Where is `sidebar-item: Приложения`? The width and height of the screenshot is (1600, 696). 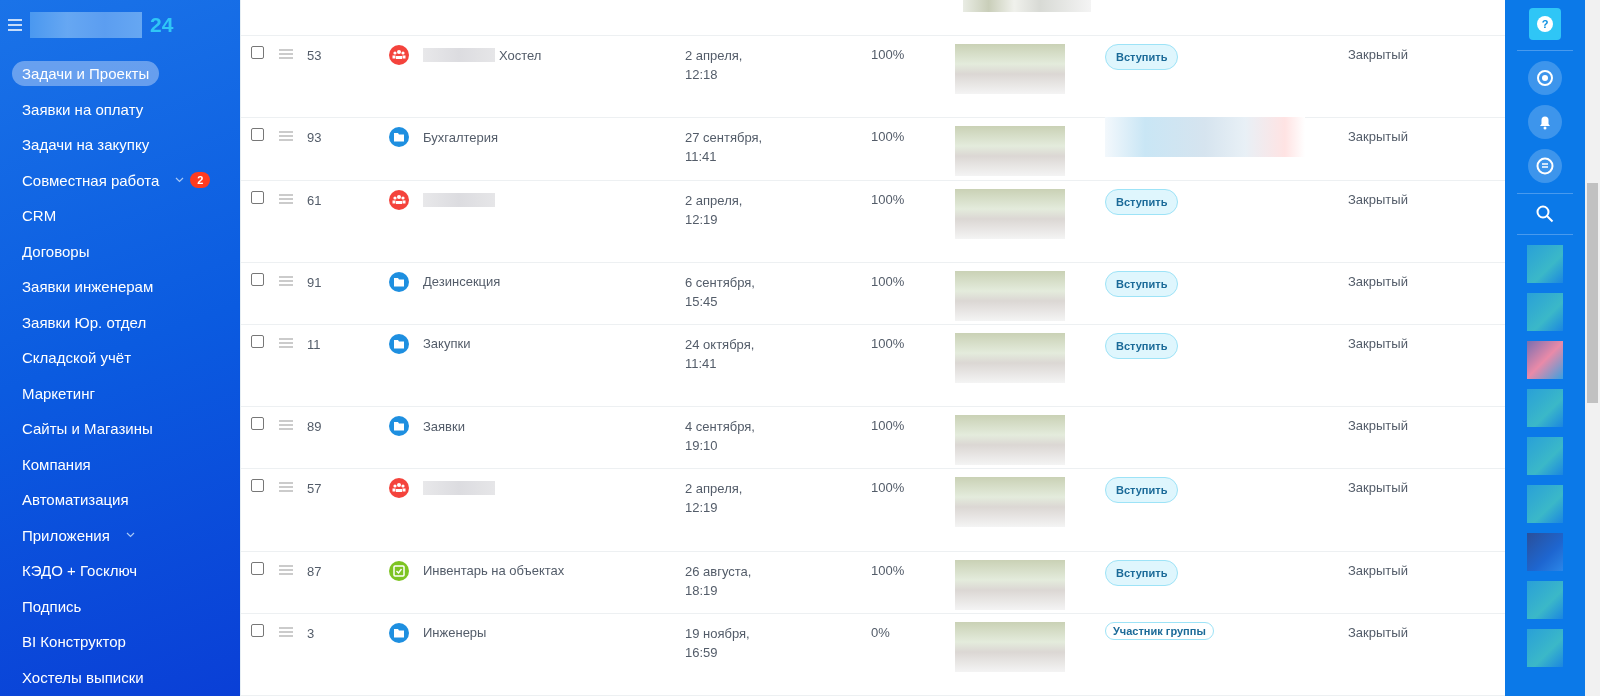
sidebar-item: Приложения is located at coordinates (66, 535).